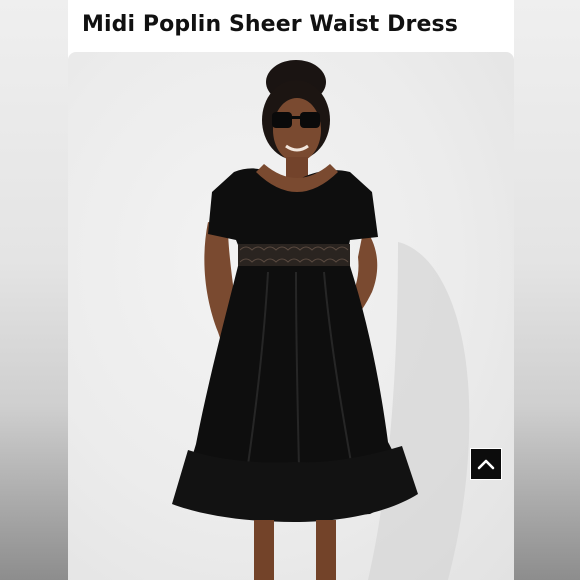 Image resolution: width=580 pixels, height=580 pixels. I want to click on face, so click(297, 130).